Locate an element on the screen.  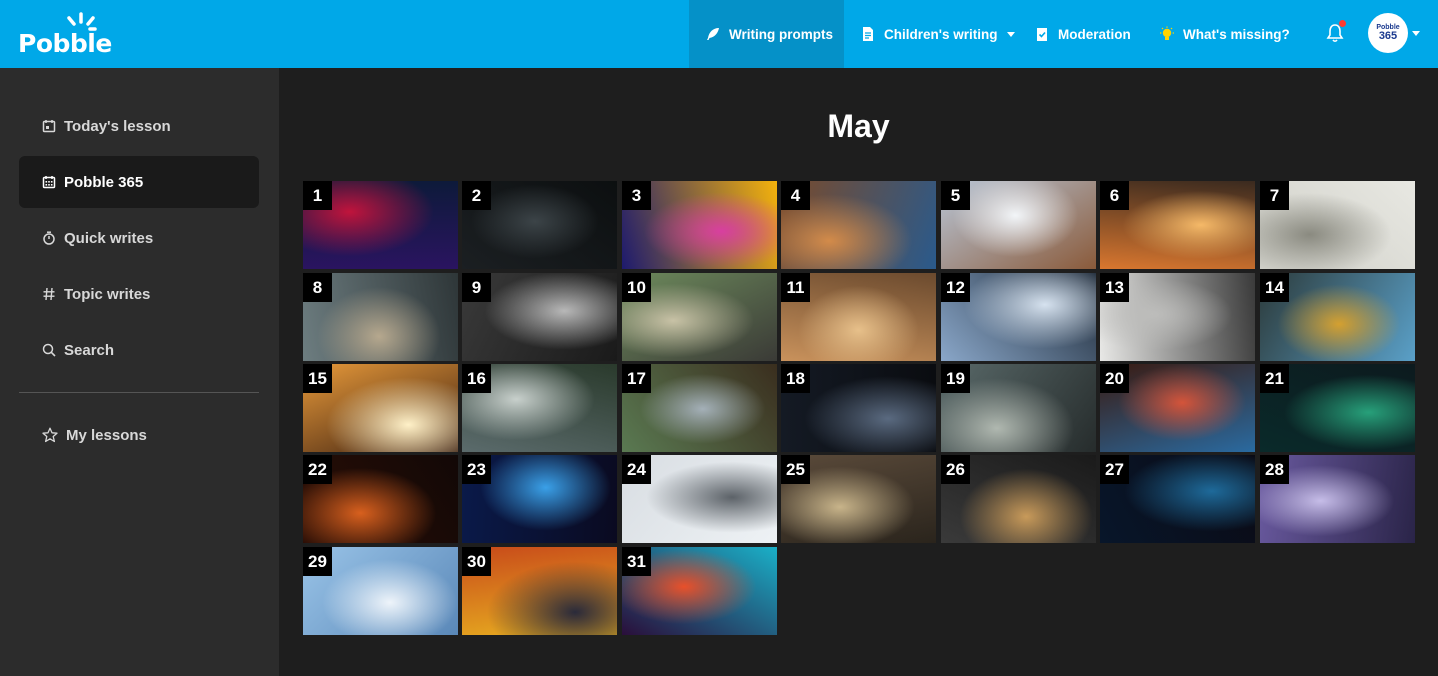
day-number: 24 is located at coordinates (636, 469).